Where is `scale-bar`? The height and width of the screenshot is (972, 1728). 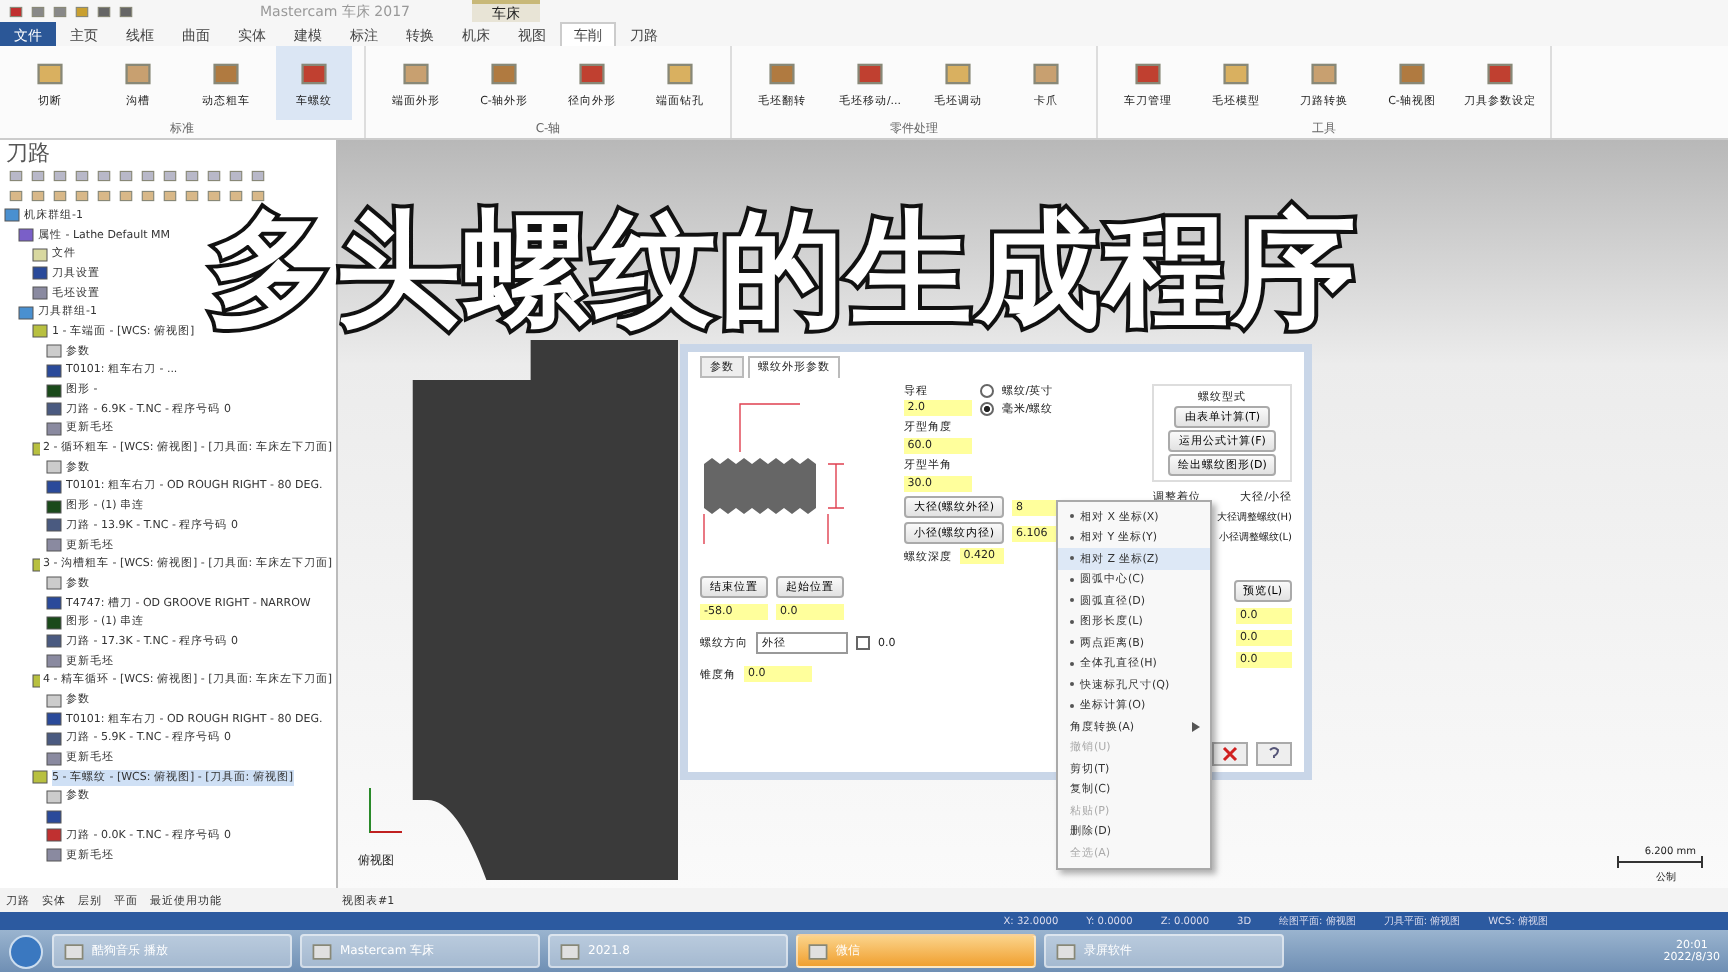
scale-bar is located at coordinates (1660, 862).